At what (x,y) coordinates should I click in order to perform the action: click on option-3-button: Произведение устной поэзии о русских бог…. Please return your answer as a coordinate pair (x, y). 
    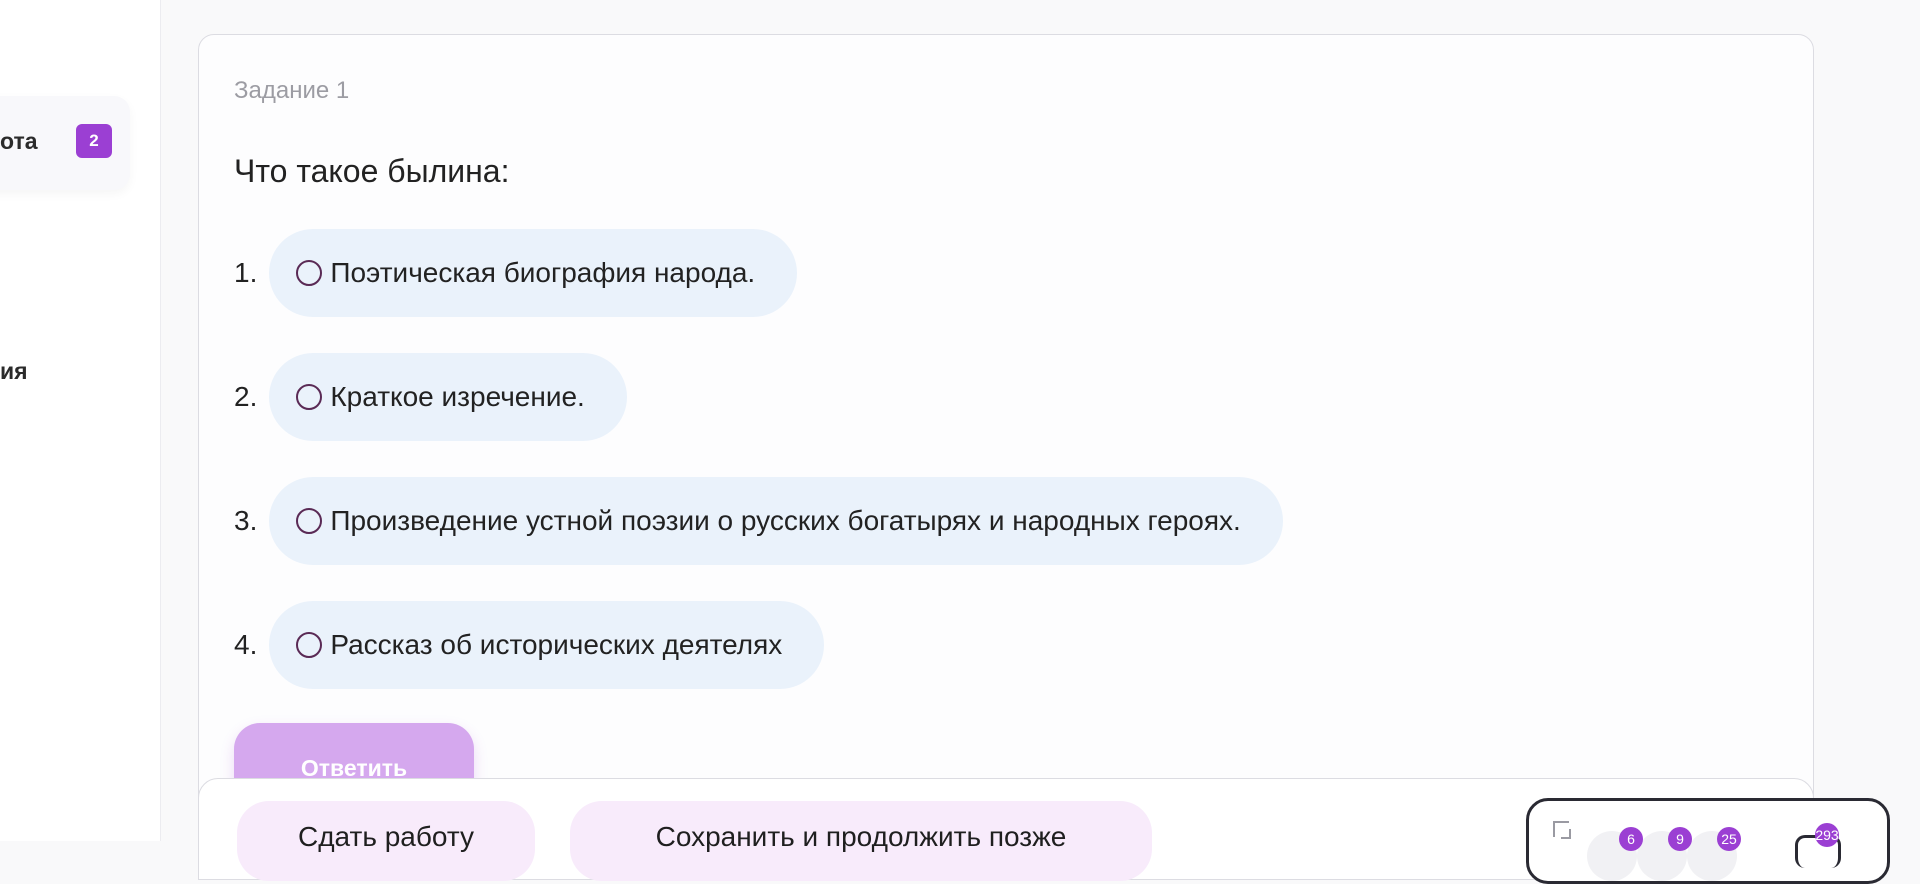
    Looking at the image, I should click on (776, 521).